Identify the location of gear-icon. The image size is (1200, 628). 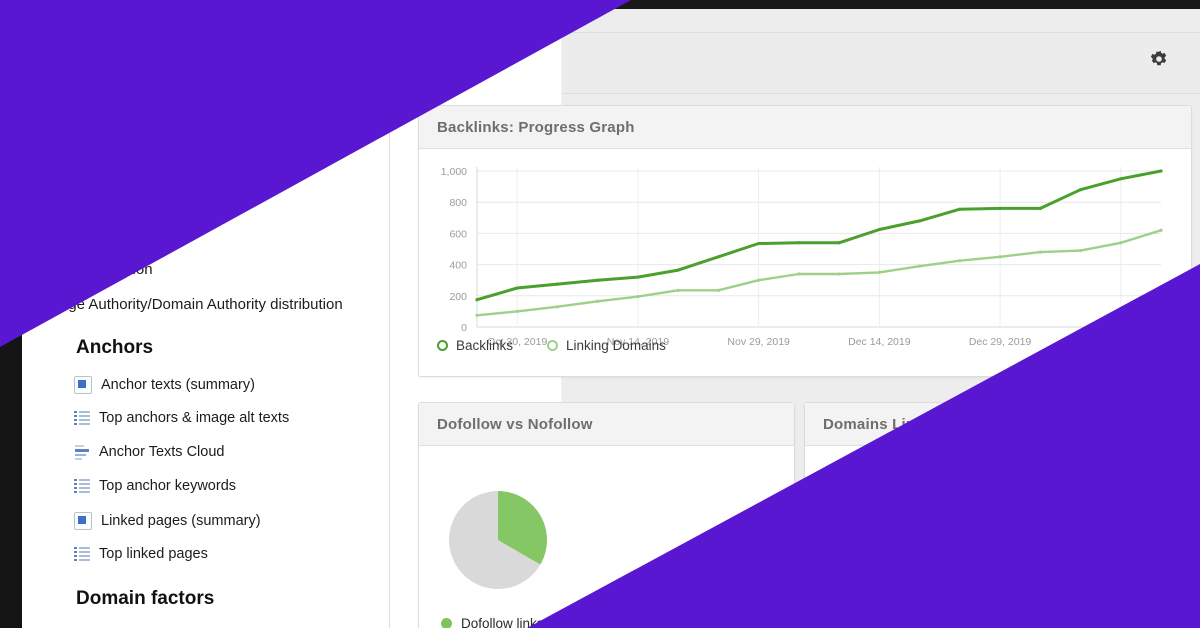
(1159, 59).